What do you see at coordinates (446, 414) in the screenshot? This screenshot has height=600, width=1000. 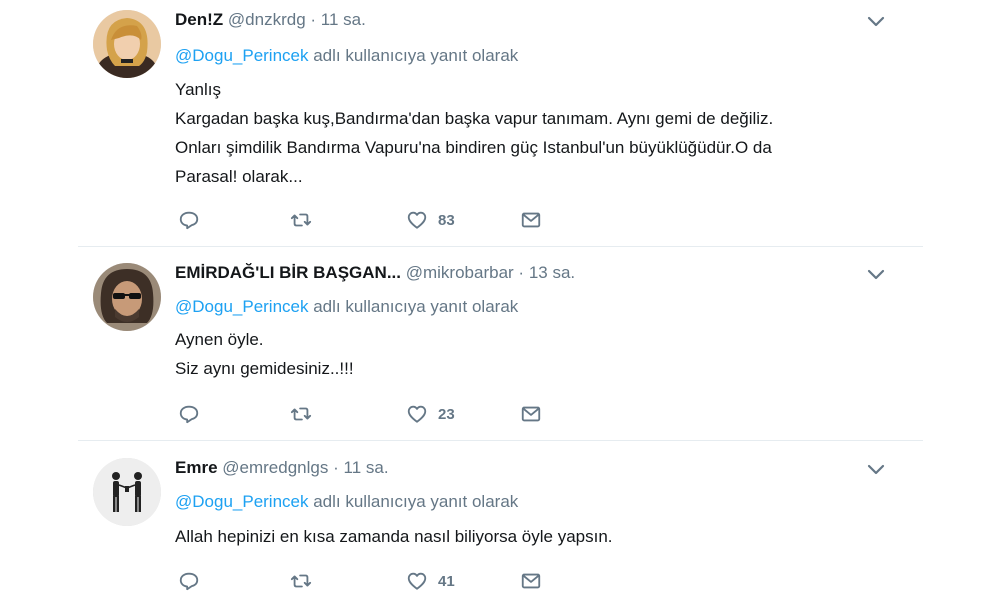 I see `like-count: 23` at bounding box center [446, 414].